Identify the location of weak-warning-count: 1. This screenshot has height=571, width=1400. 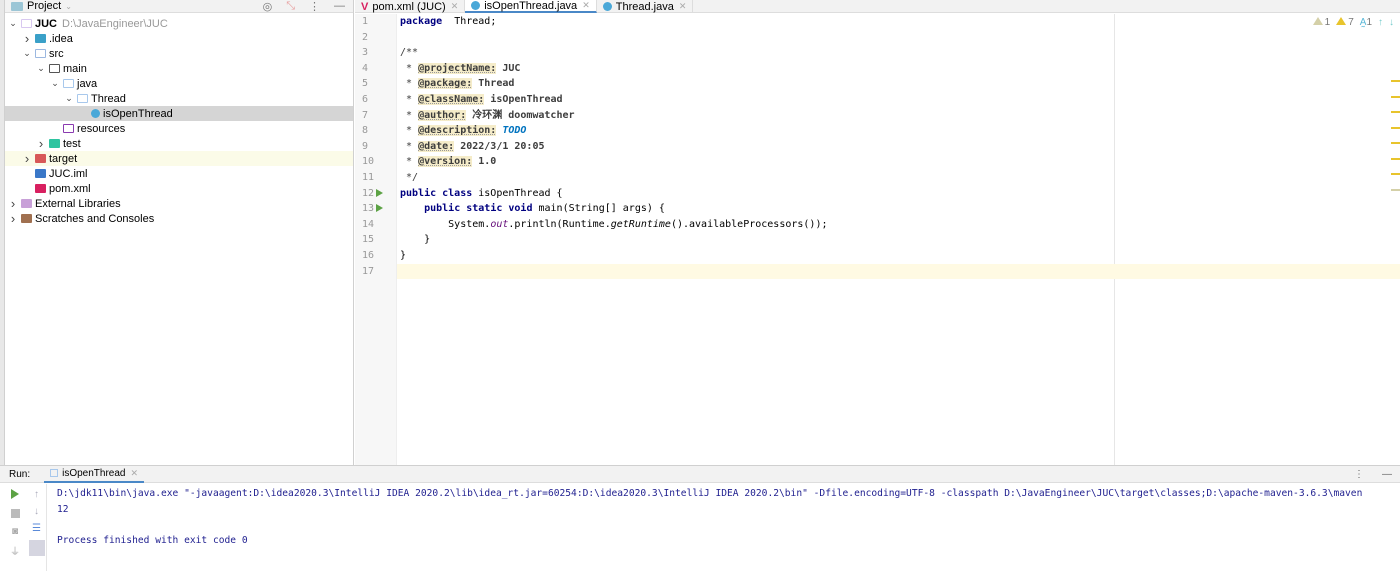
(1321, 22).